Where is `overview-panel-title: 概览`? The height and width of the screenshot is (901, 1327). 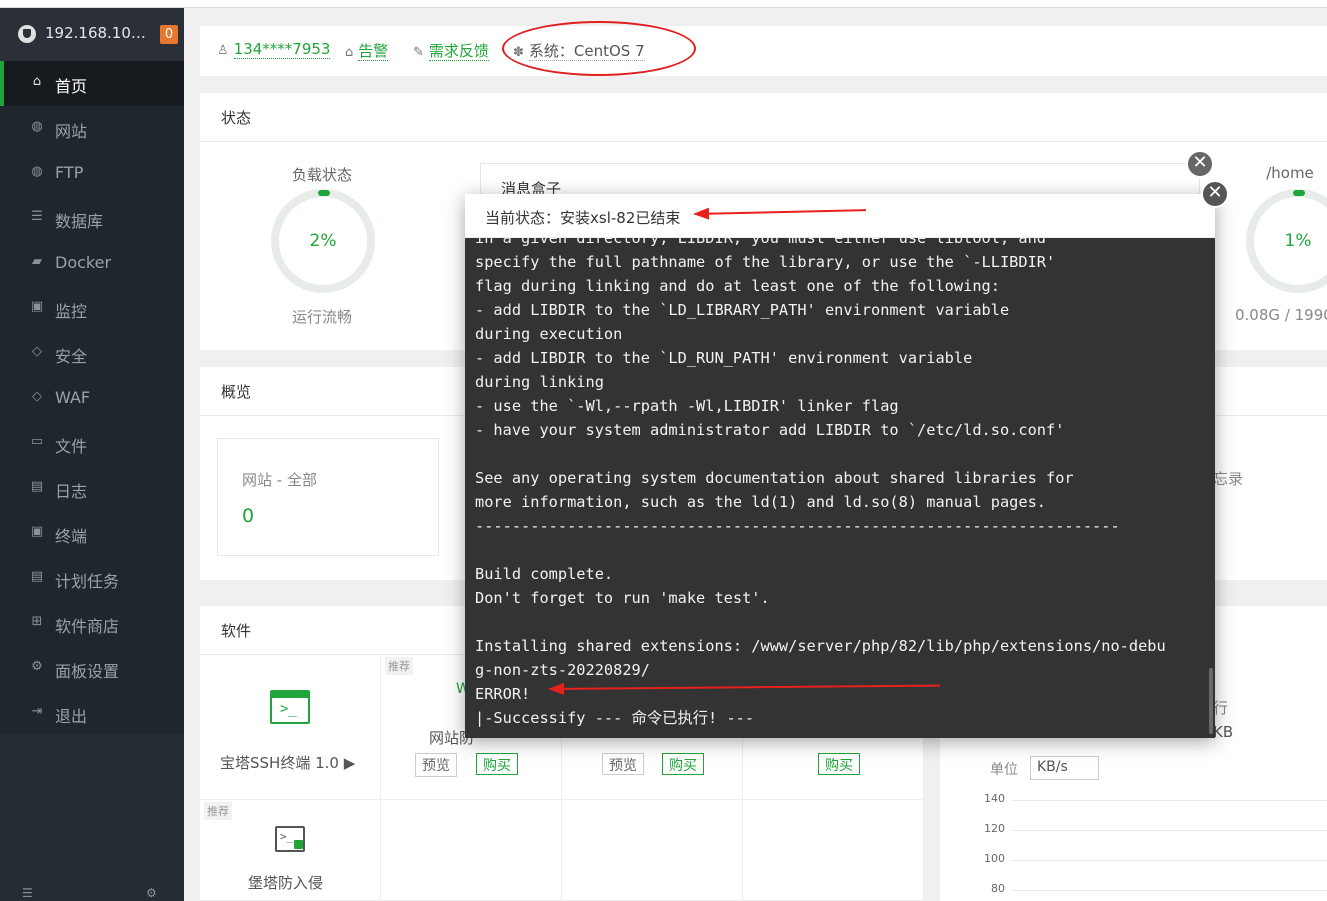 overview-panel-title: 概览 is located at coordinates (236, 392).